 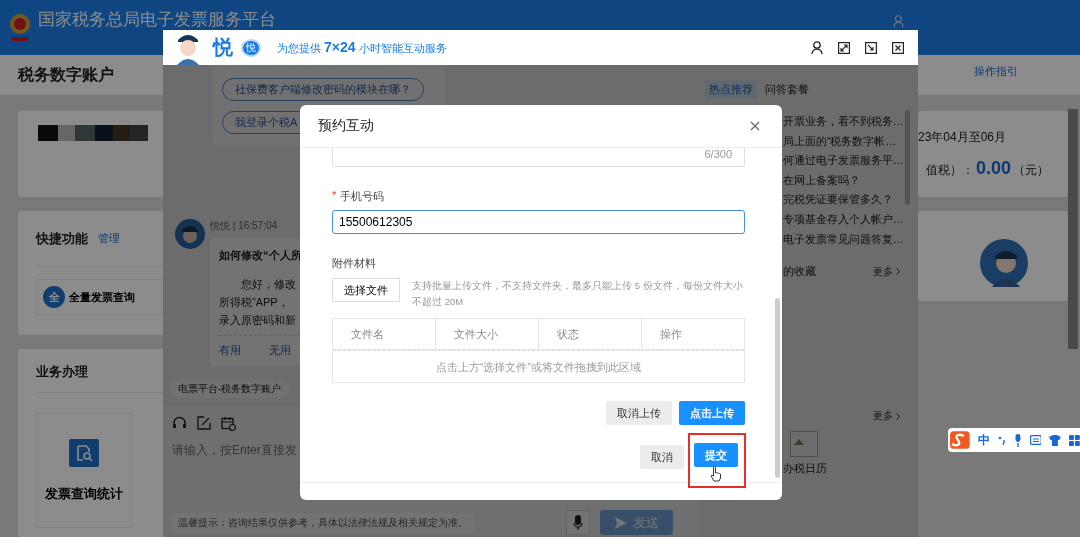 What do you see at coordinates (731, 89) in the screenshot?
I see `panel-tab: 热点推荐` at bounding box center [731, 89].